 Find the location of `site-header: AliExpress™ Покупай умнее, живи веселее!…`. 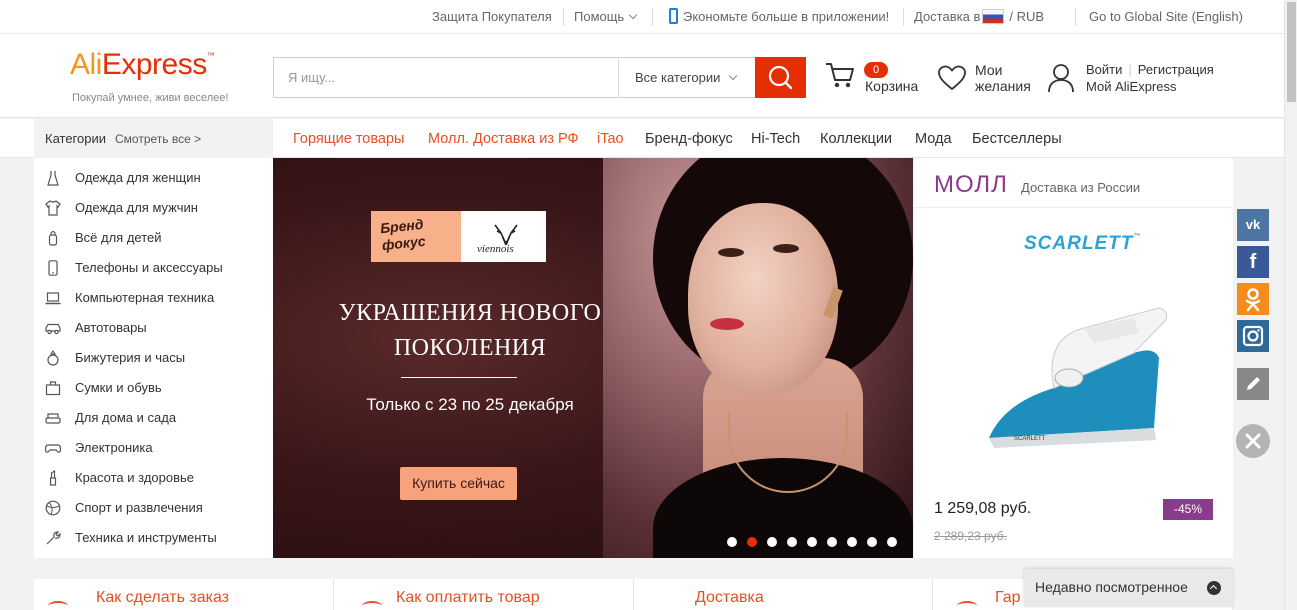

site-header: AliExpress™ Покупай умнее, живи веселее!… is located at coordinates (642, 76).